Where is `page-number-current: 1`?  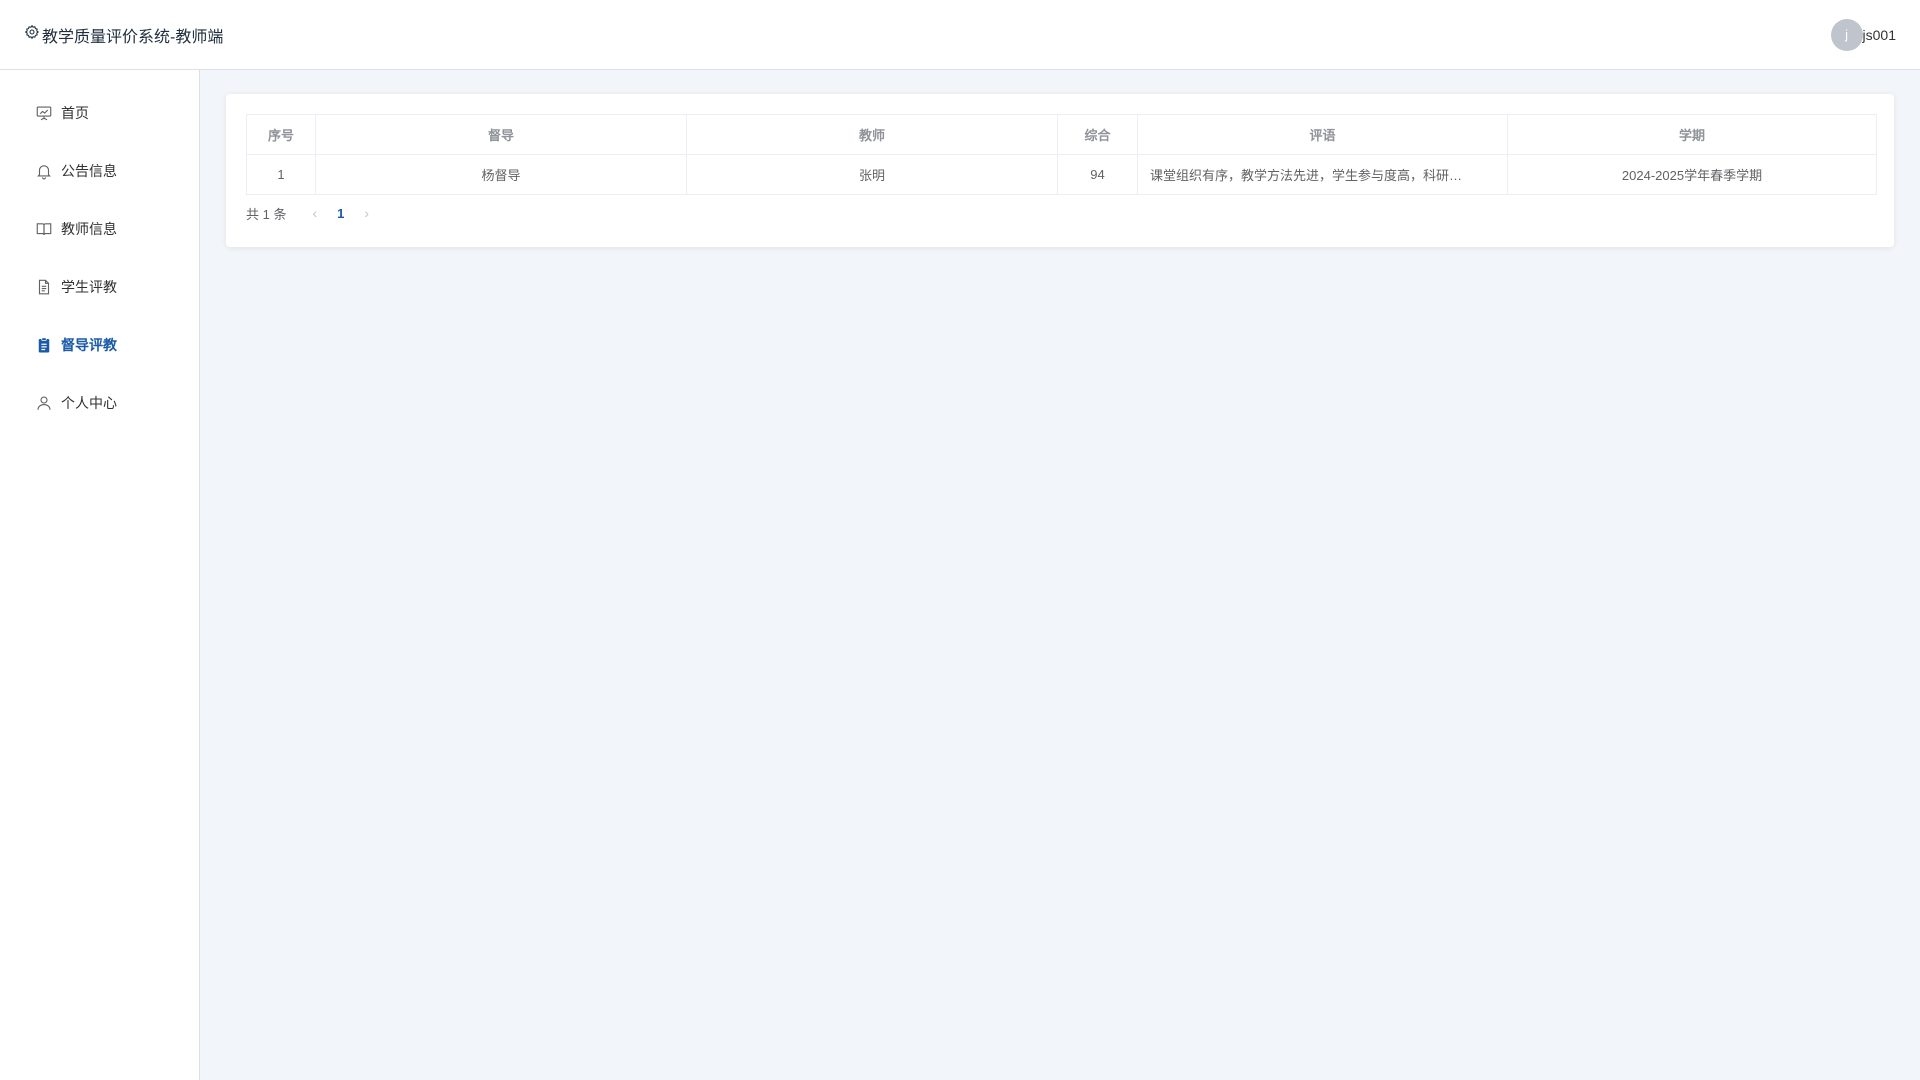 page-number-current: 1 is located at coordinates (340, 213).